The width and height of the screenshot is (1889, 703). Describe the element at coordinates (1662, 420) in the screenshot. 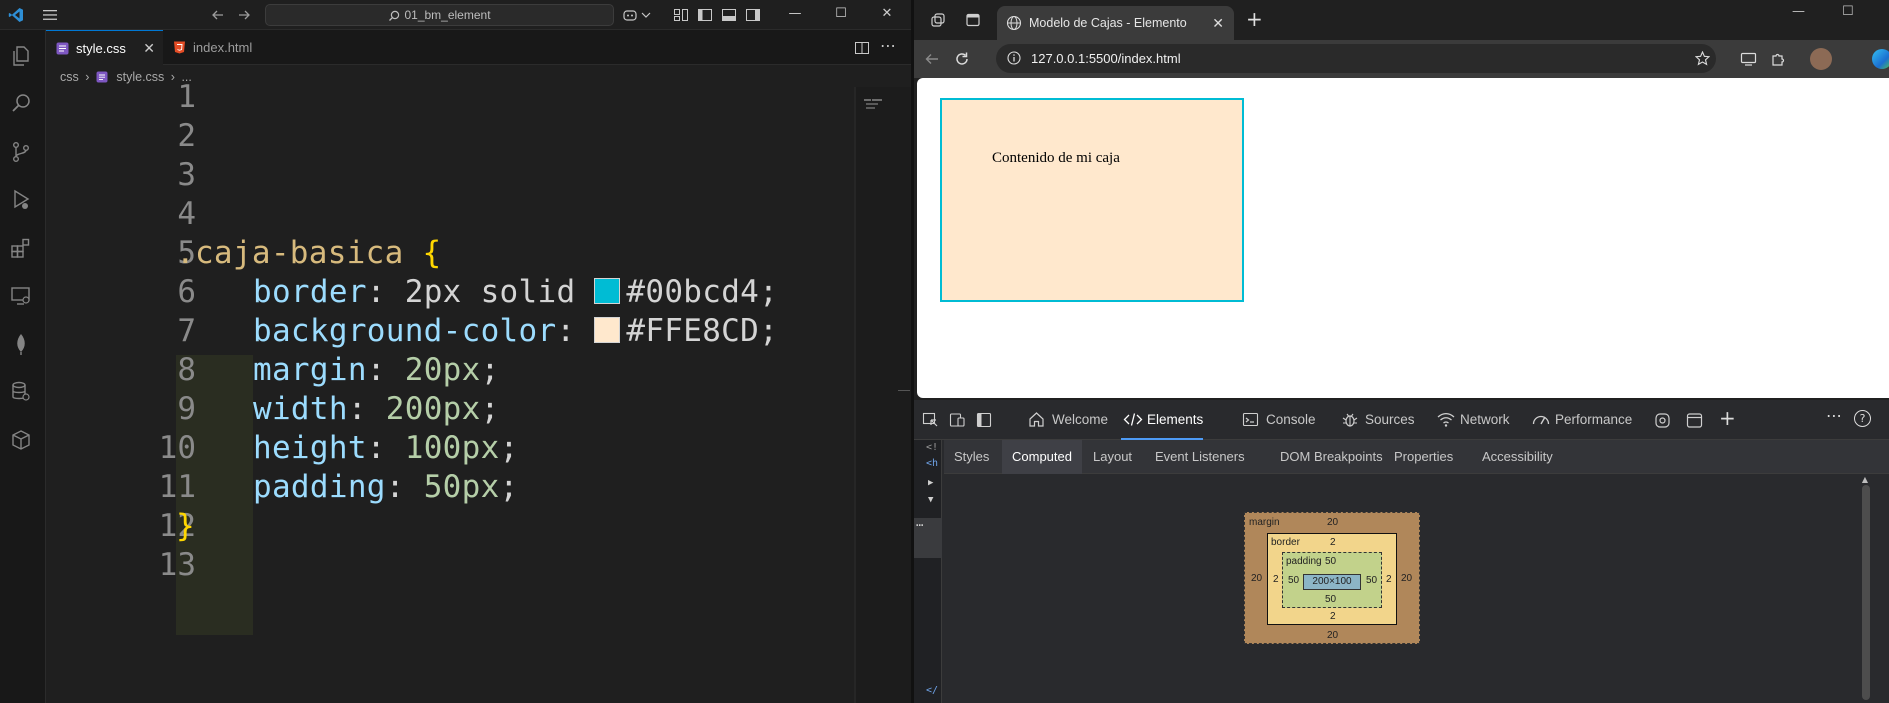

I see `settings-gear-icon` at that location.